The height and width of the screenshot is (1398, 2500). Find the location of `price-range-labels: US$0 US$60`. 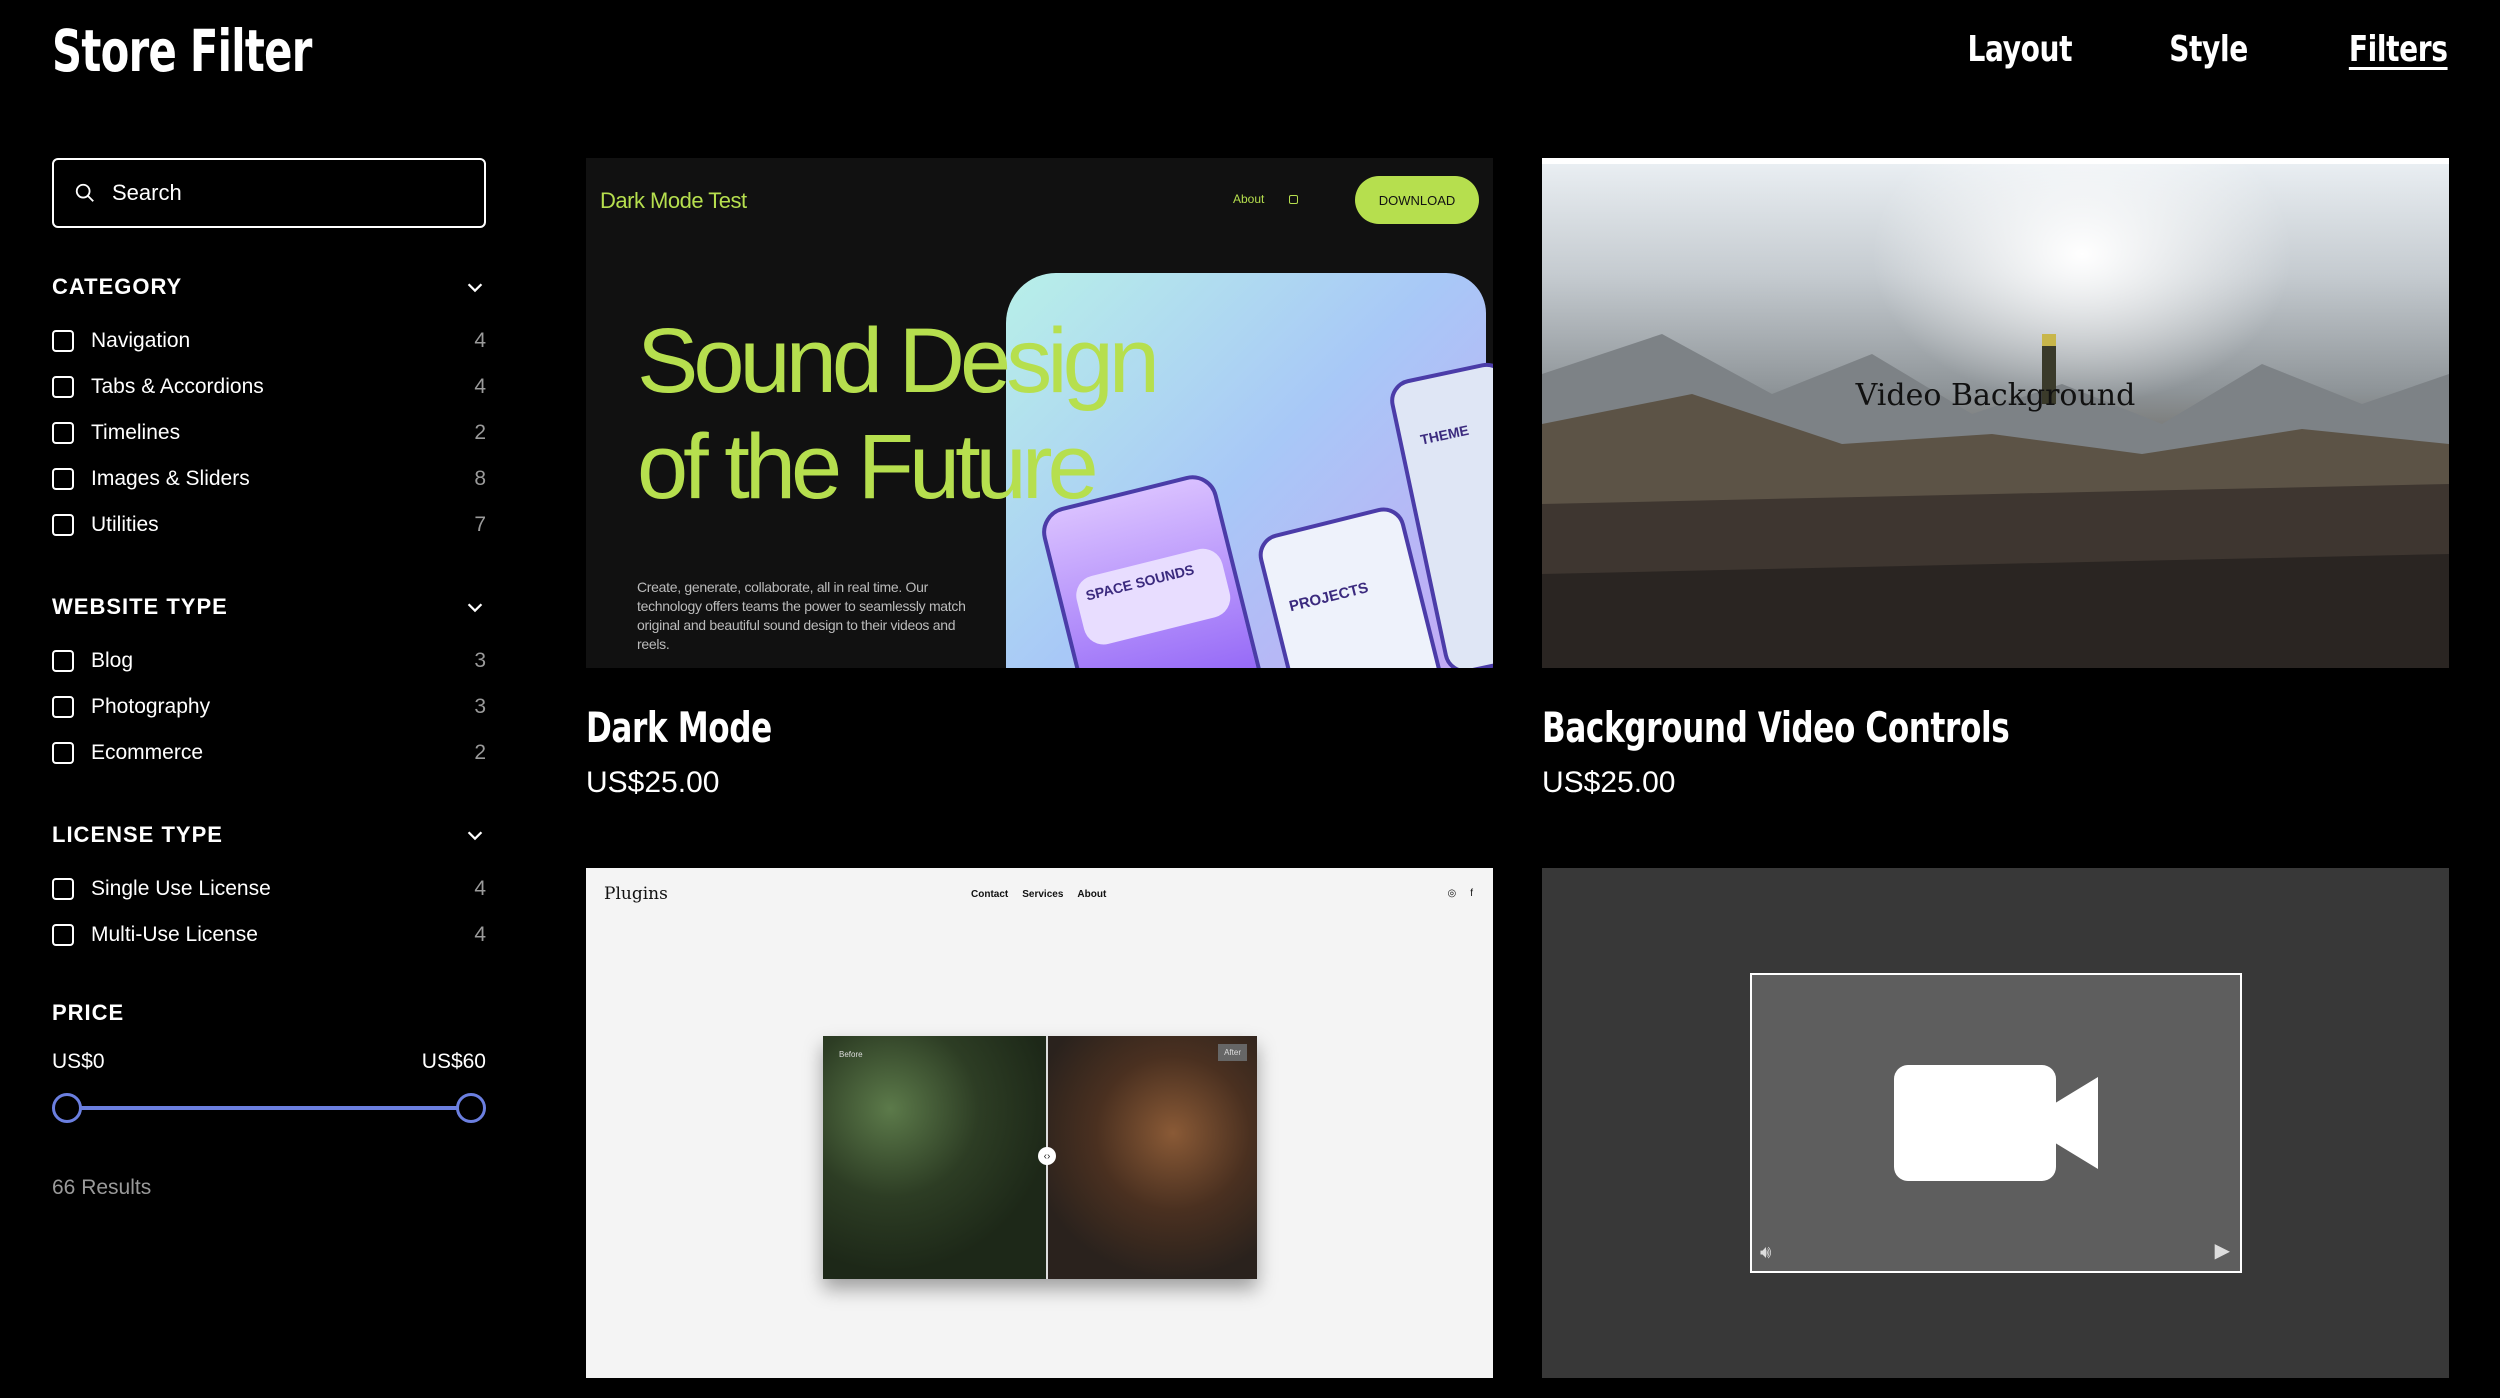

price-range-labels: US$0 US$60 is located at coordinates (269, 1062).